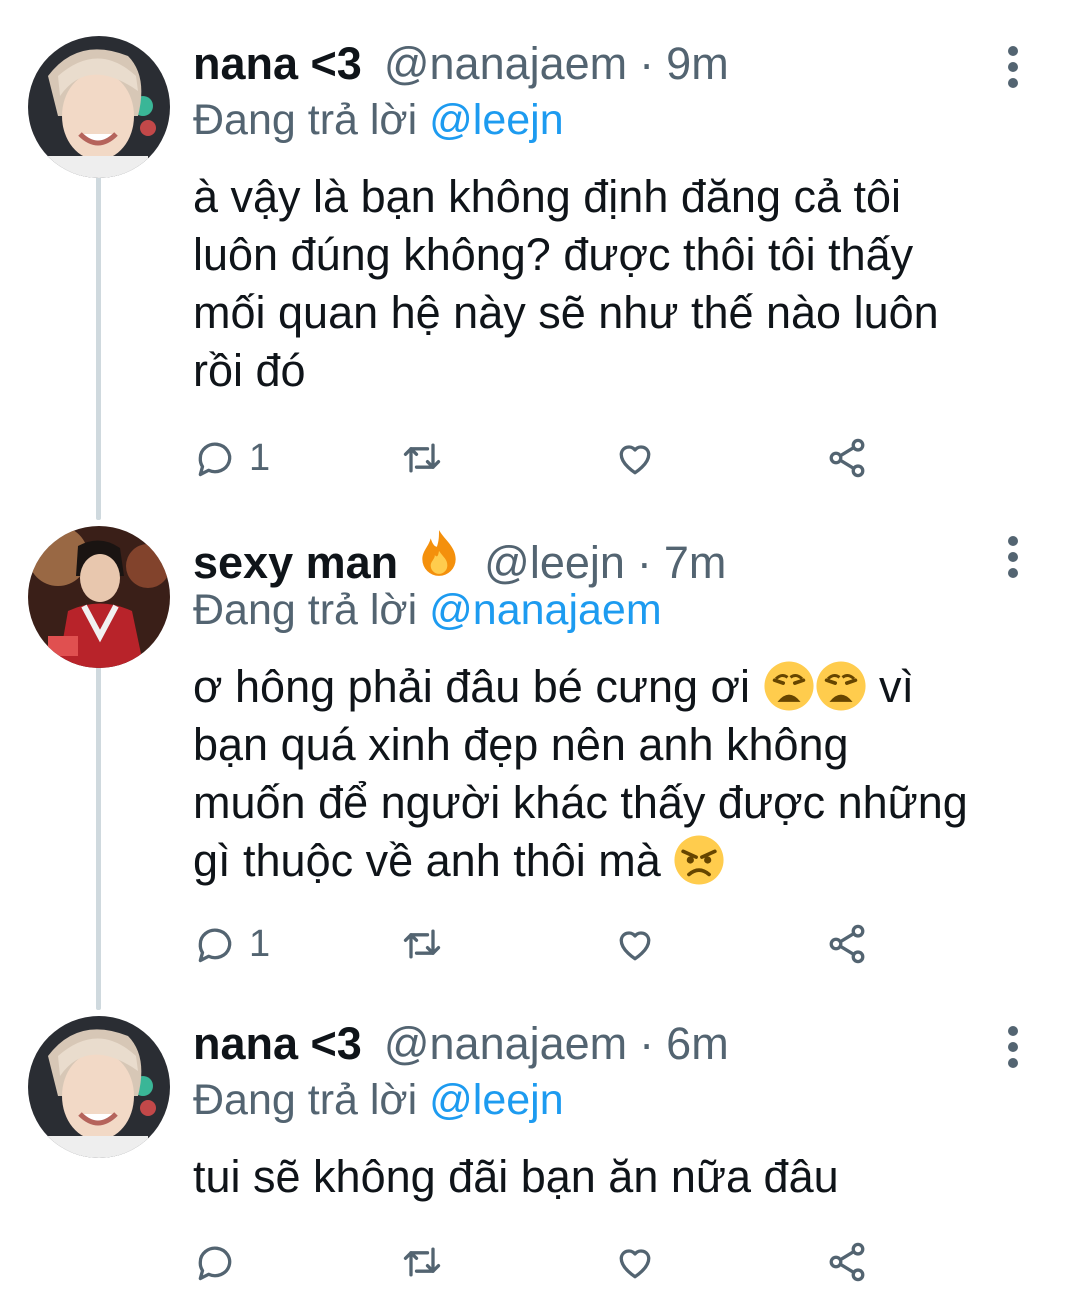 Image resolution: width=1080 pixels, height=1300 pixels. Describe the element at coordinates (547, 196) in the screenshot. I see `tweet-text-line: à vậy là bạn không định đăng cả tôi` at that location.